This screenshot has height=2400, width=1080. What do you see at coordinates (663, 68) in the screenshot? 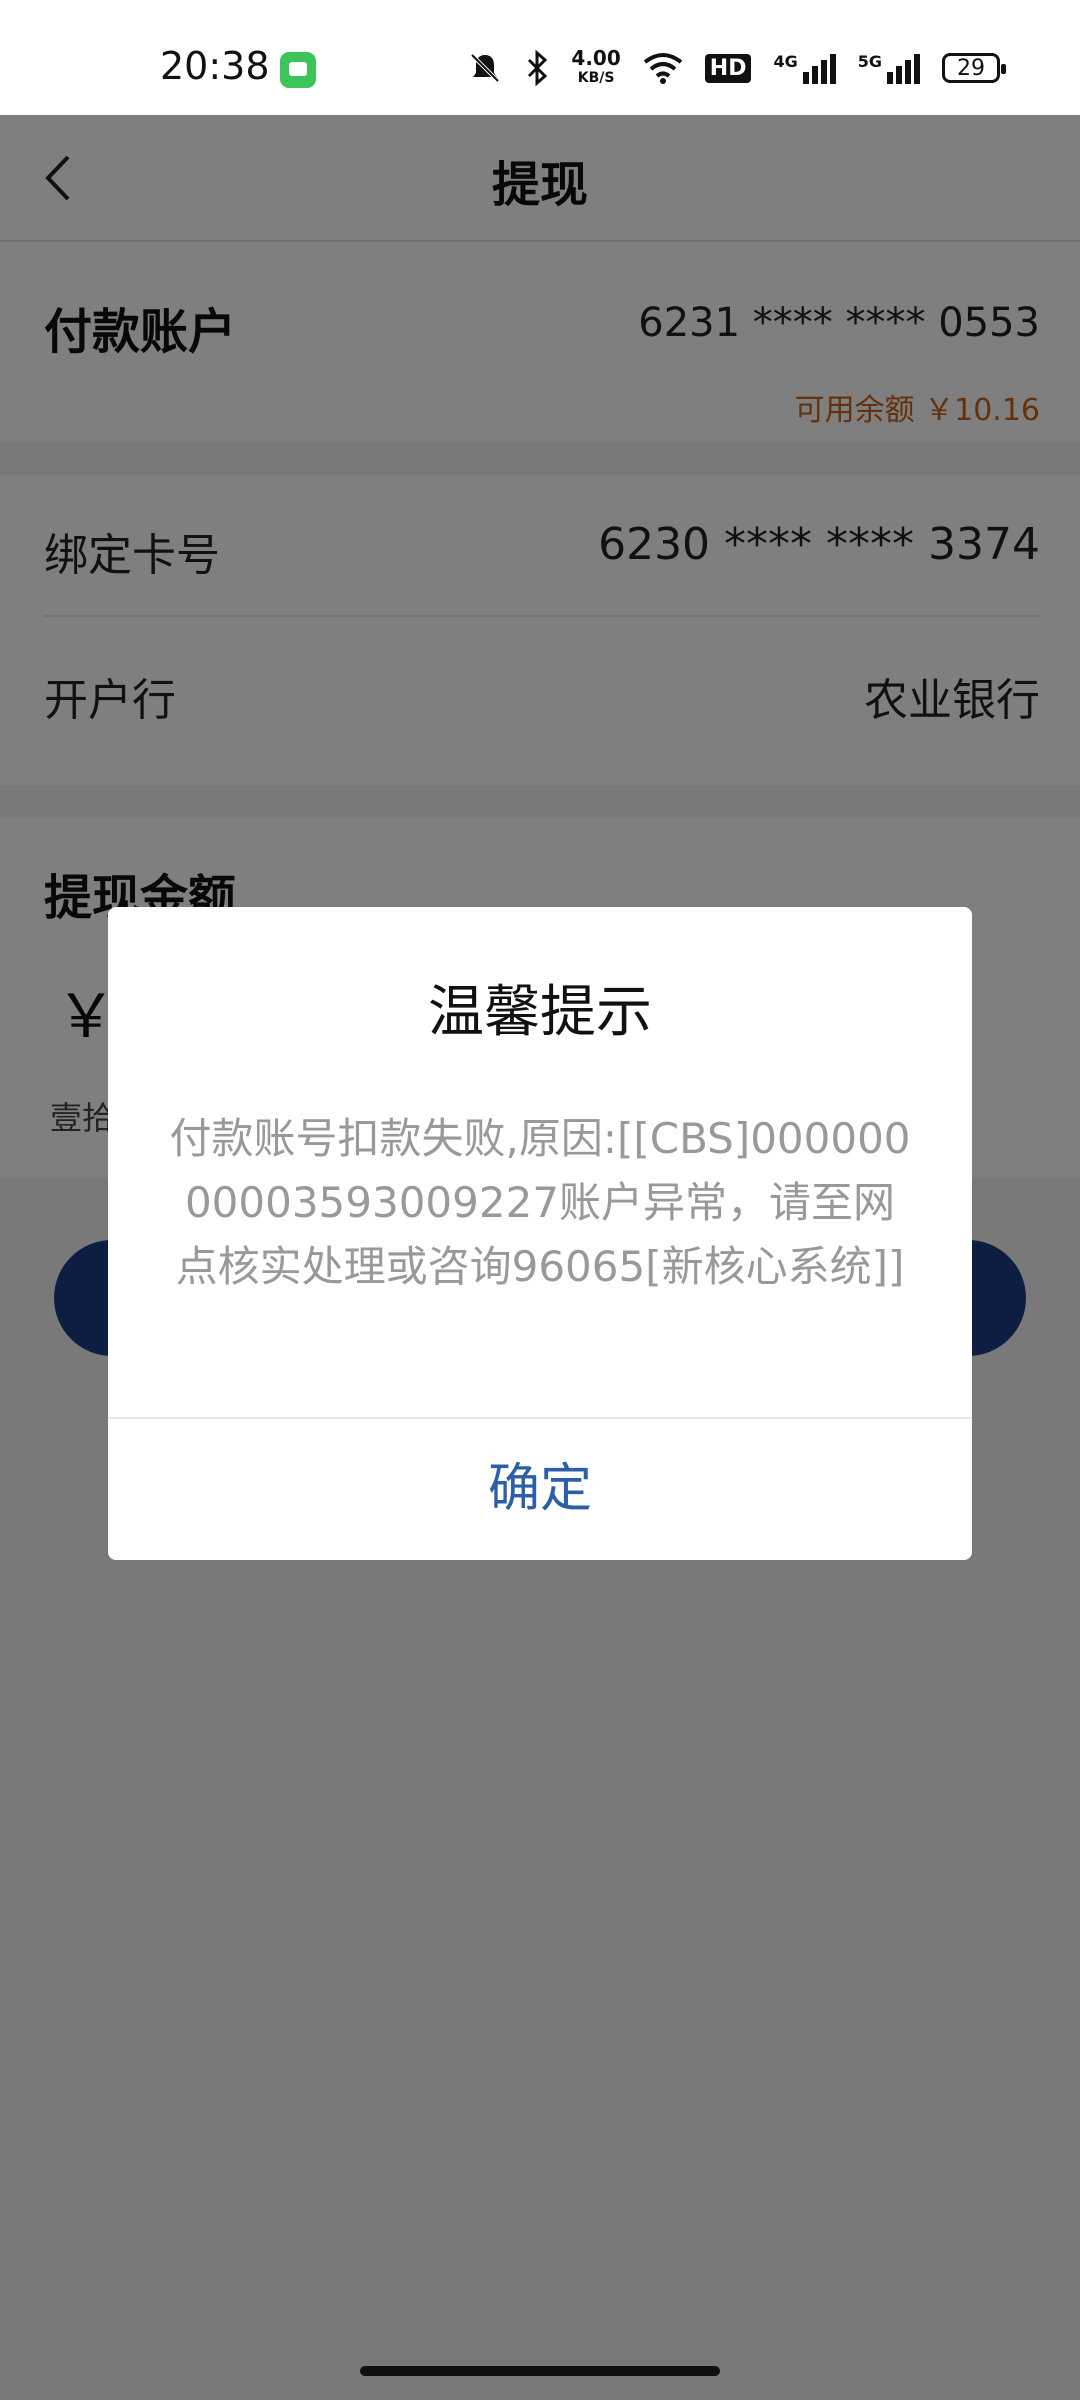
I see `wifi-icon` at bounding box center [663, 68].